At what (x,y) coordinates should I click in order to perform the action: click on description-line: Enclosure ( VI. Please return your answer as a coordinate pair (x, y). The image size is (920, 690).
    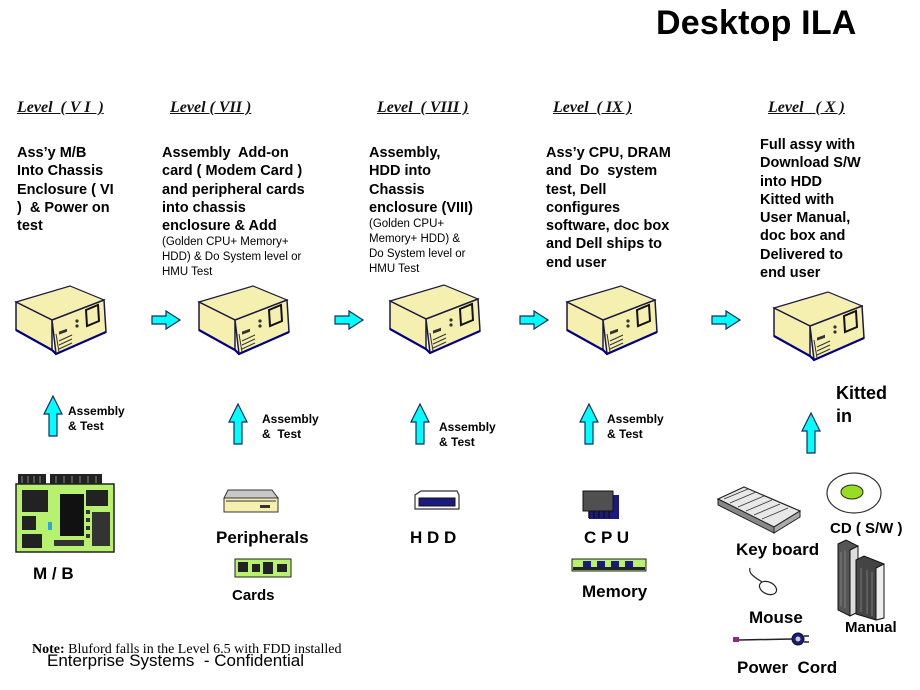
    Looking at the image, I should click on (65, 189).